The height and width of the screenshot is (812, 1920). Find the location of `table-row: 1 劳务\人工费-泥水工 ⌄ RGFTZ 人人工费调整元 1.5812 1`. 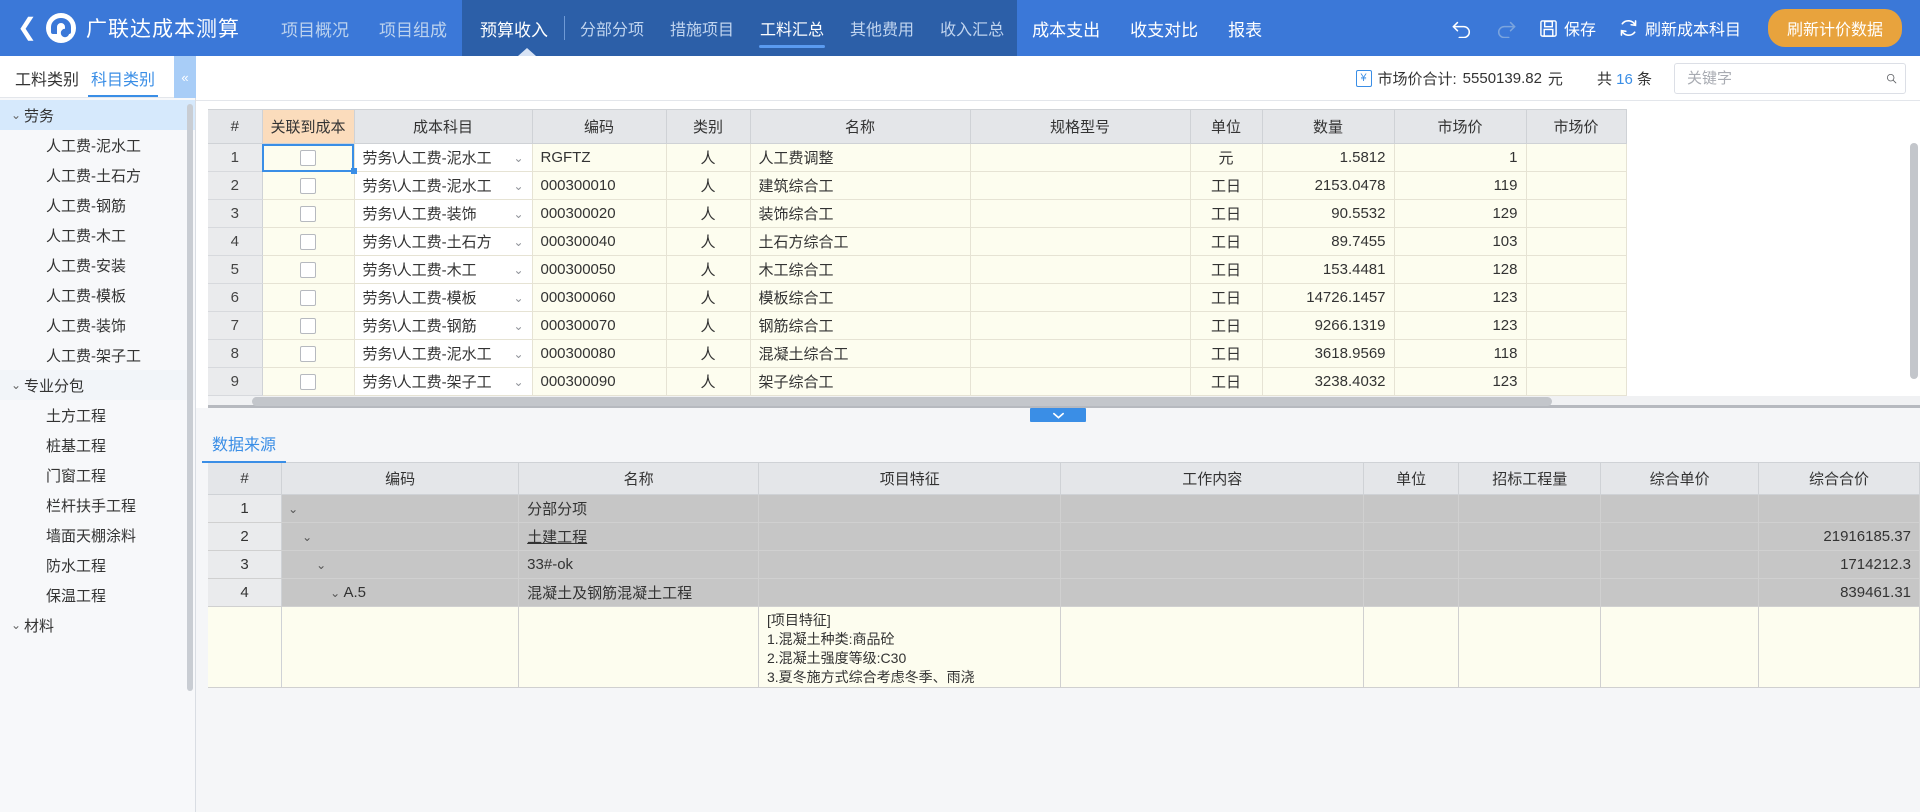

table-row: 1 劳务\人工费-泥水工 ⌄ RGFTZ 人人工费调整元 1.5812 1 is located at coordinates (917, 158).